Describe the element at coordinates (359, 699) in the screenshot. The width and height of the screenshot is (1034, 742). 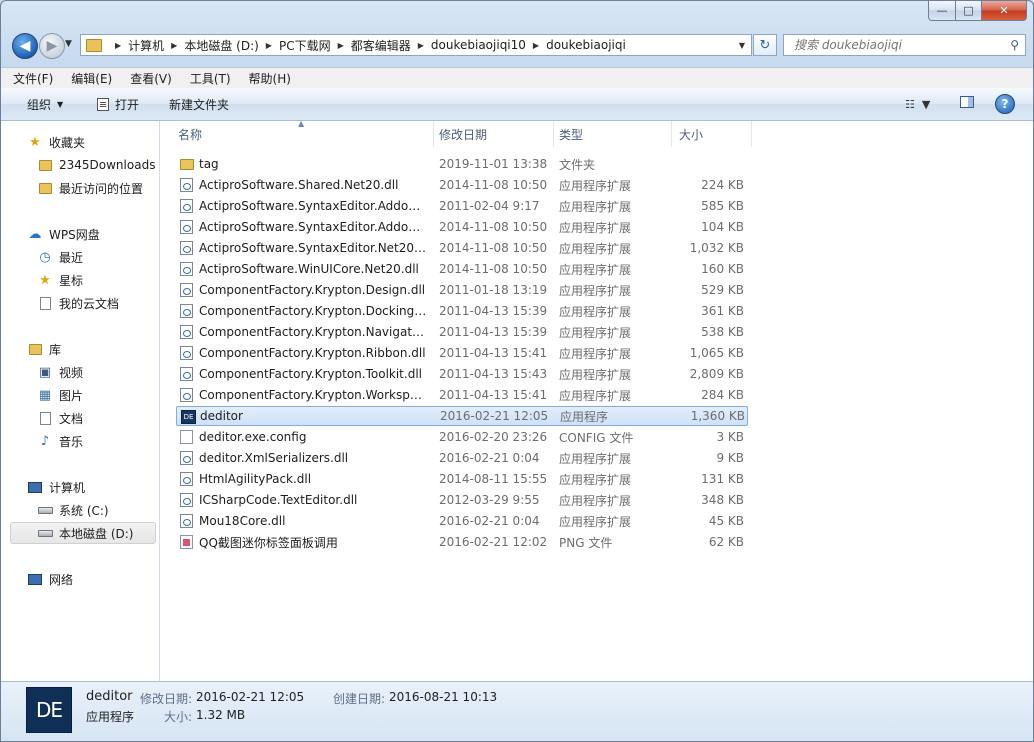
I see `details-created-label: 创建日期:` at that location.